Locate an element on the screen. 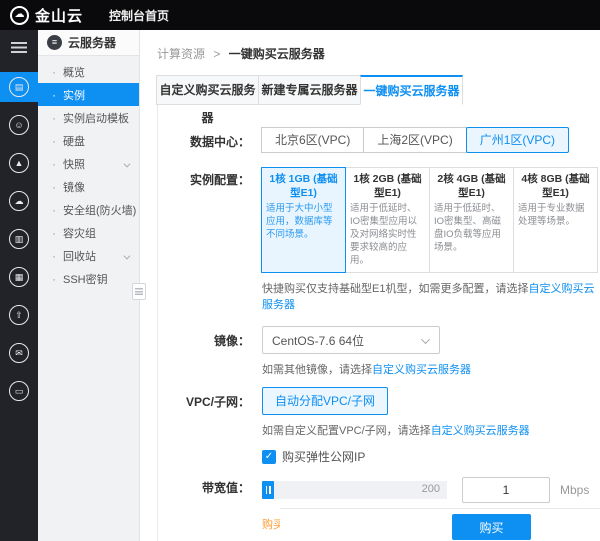 The height and width of the screenshot is (541, 600). config-card-title: 2核 4GB (基础型E1) is located at coordinates (471, 186).